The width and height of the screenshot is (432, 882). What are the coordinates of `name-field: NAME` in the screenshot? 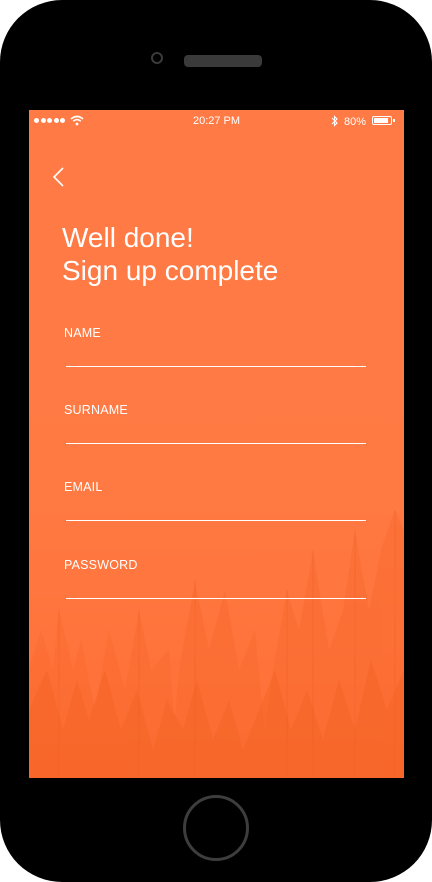 It's located at (215, 346).